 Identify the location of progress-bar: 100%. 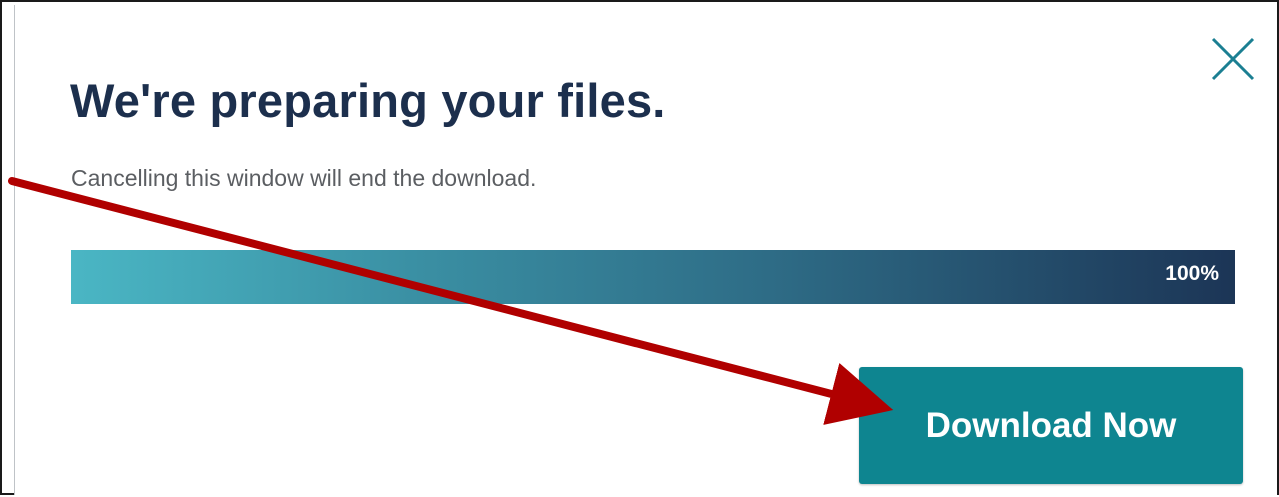
(653, 277).